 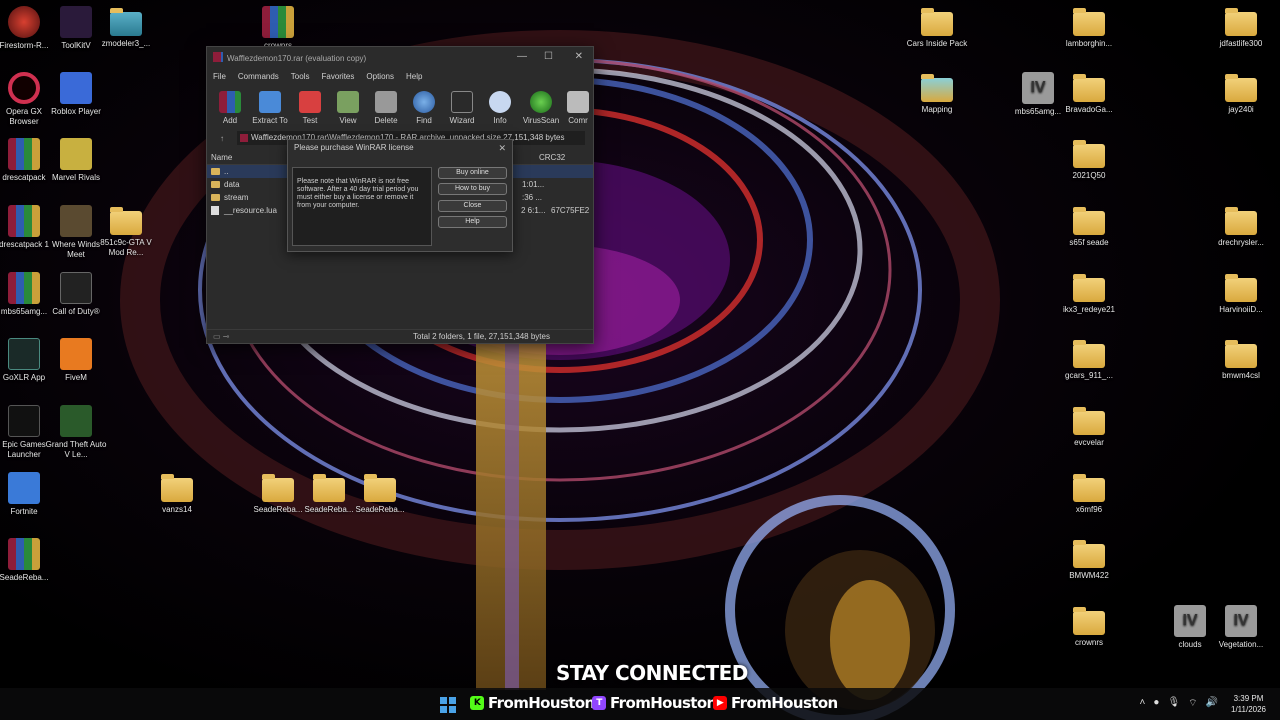 I want to click on menu-file: File, so click(x=219, y=76).